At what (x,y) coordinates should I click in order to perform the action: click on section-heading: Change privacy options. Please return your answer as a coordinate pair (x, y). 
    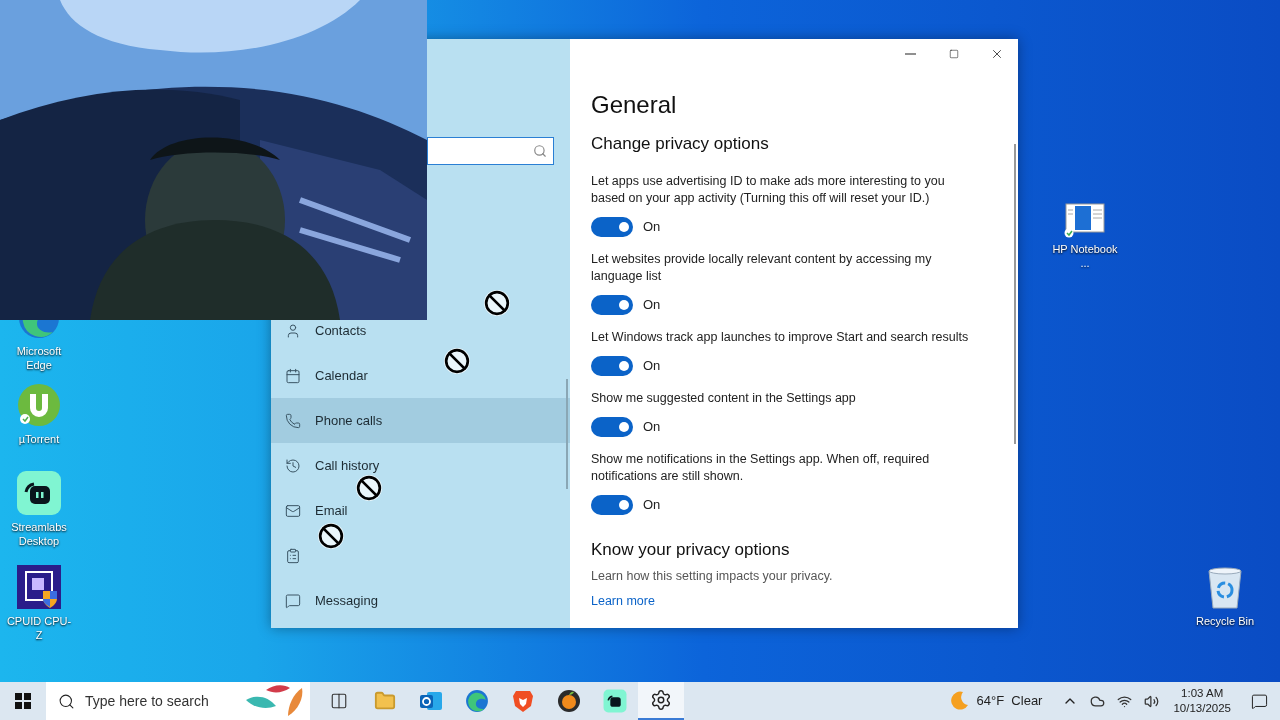
    Looking at the image, I should click on (680, 144).